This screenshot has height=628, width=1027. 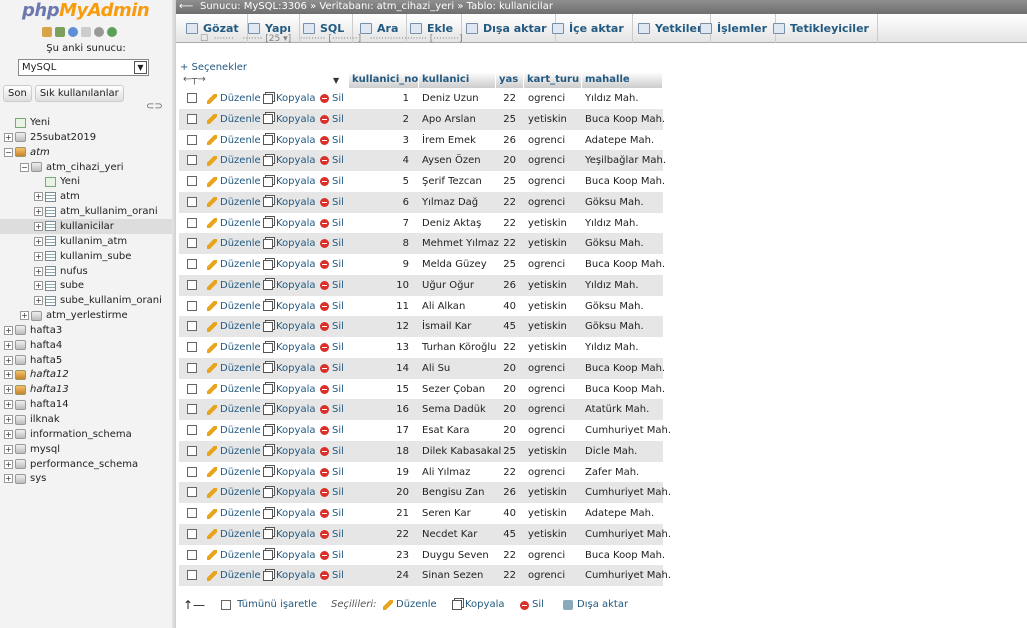 I want to click on tree-item: Yeni, so click(x=57, y=181).